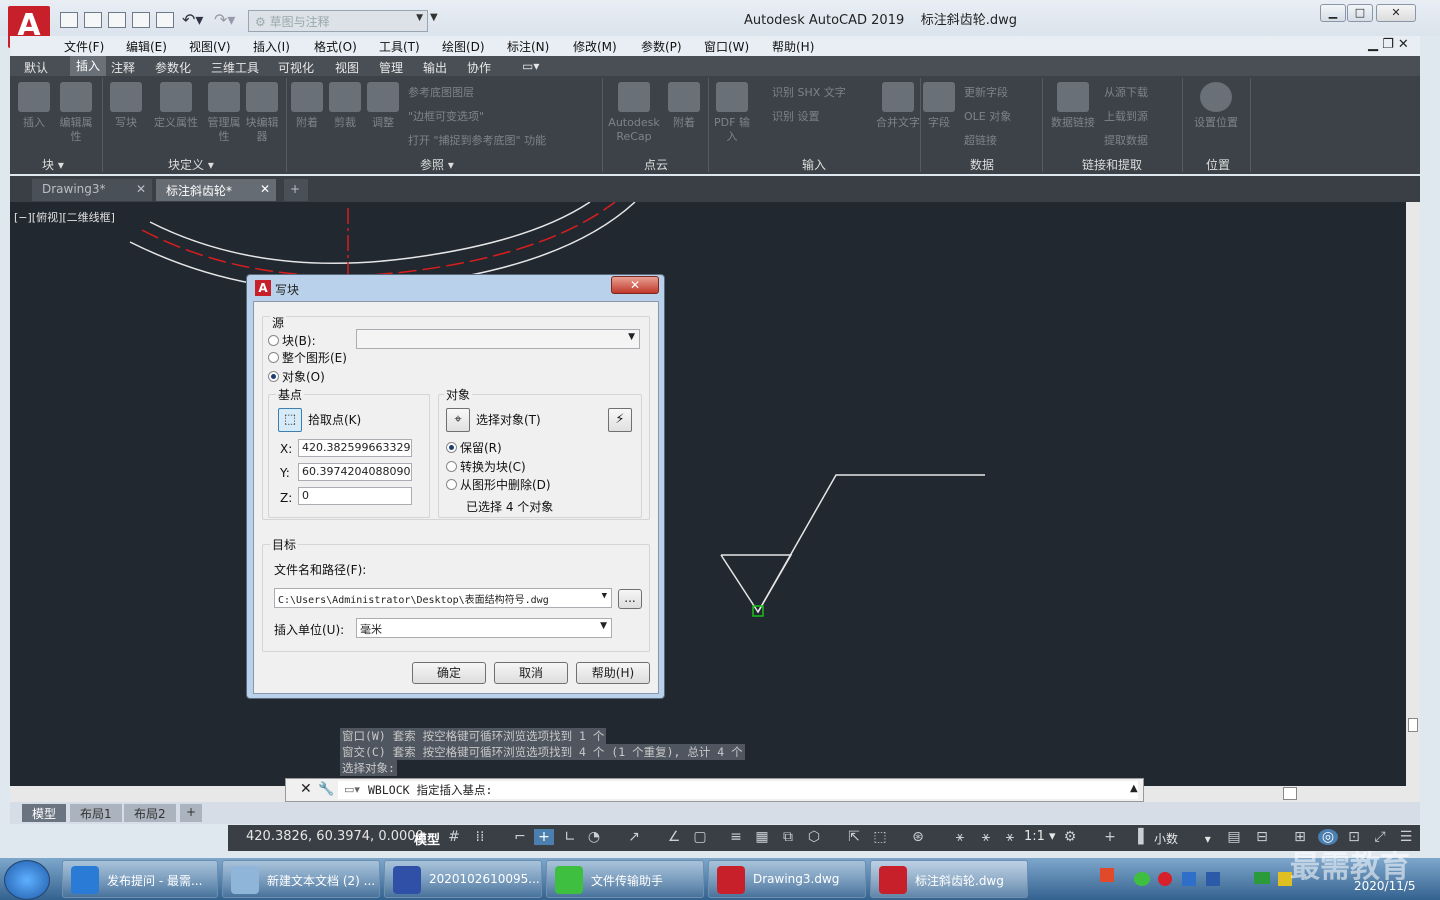  I want to click on update-fields-button: 更新字段, so click(986, 92).